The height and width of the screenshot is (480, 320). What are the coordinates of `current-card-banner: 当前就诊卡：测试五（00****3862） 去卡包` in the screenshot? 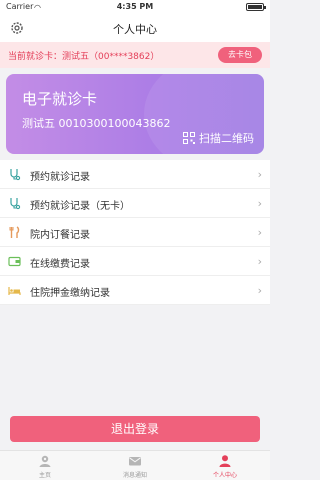 It's located at (135, 55).